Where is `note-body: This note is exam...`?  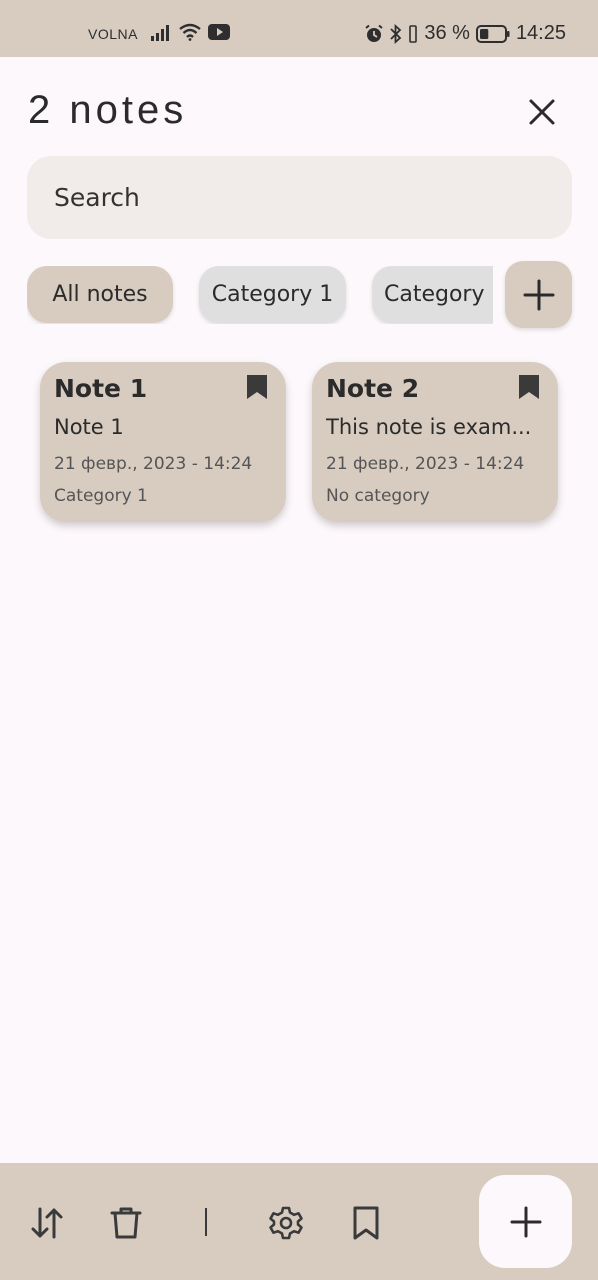
note-body: This note is exam... is located at coordinates (429, 427).